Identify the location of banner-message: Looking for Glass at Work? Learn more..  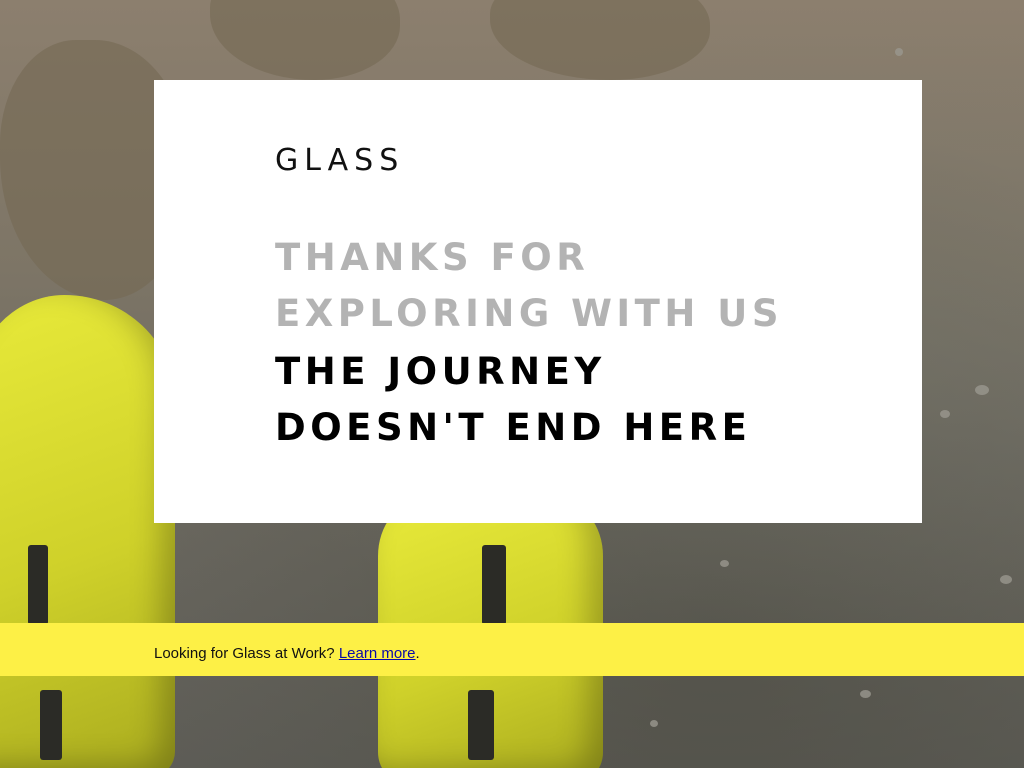
(287, 654).